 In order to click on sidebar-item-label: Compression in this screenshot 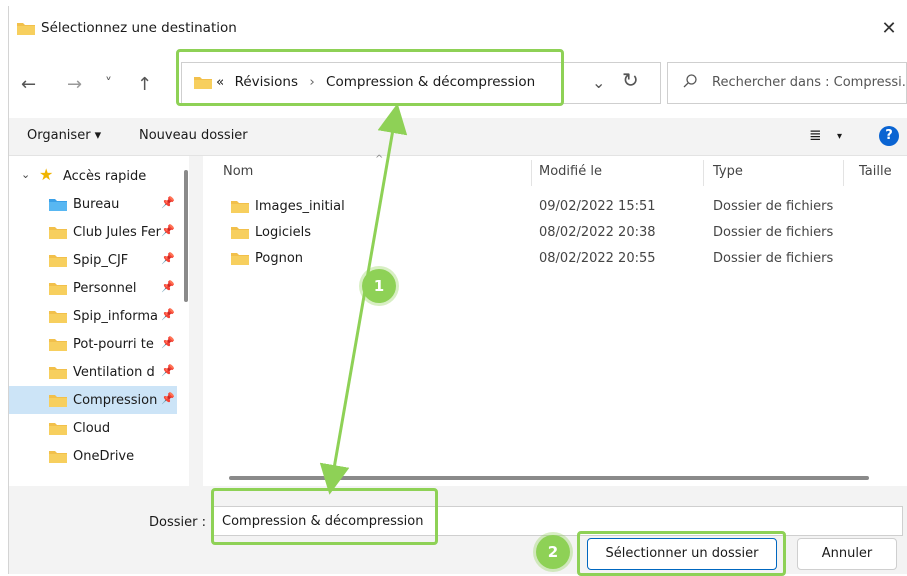, I will do `click(115, 400)`.